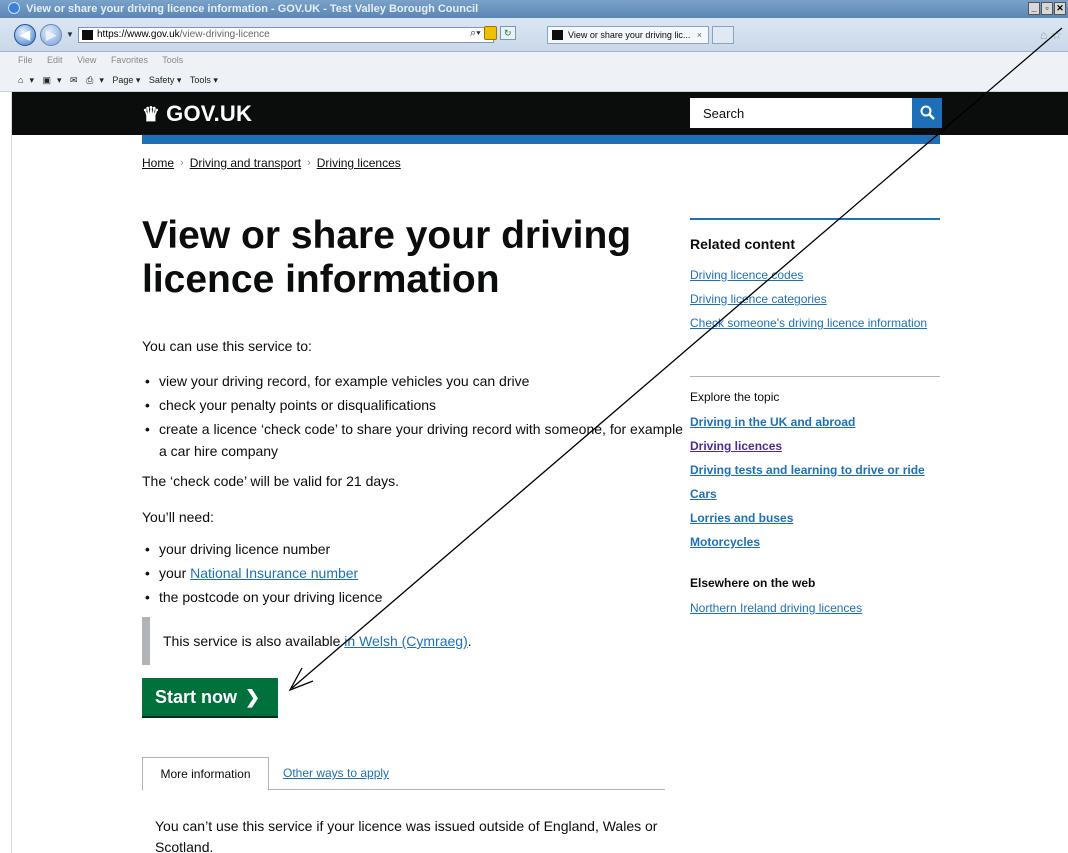 This screenshot has width=1068, height=853. What do you see at coordinates (815, 542) in the screenshot?
I see `list-item: Motorcycles` at bounding box center [815, 542].